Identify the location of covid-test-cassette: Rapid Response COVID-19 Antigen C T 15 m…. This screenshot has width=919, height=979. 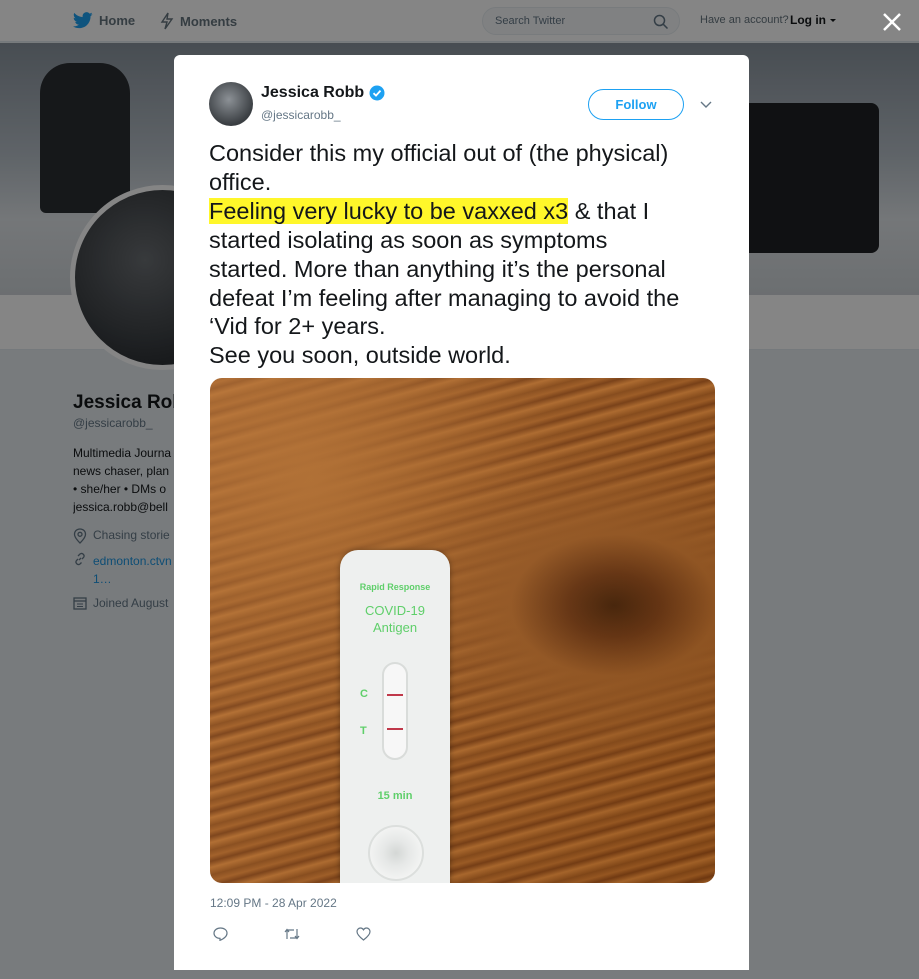
(395, 716).